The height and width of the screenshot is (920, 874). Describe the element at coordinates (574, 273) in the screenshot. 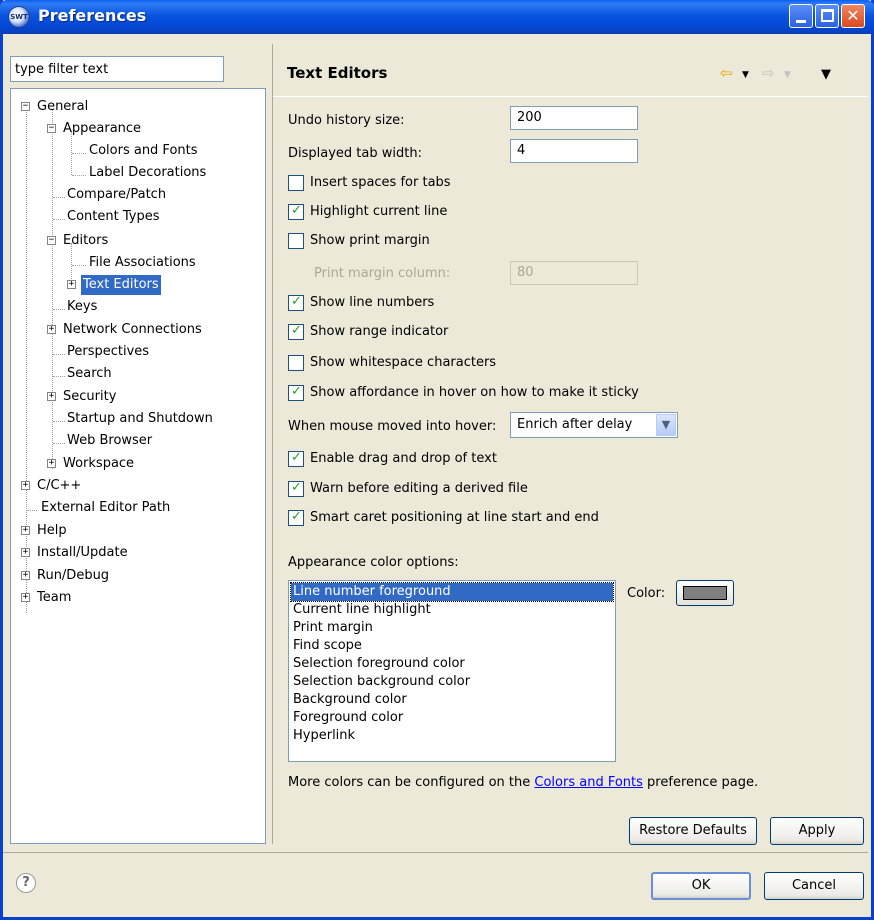

I see `print-margin-column-input: 80` at that location.